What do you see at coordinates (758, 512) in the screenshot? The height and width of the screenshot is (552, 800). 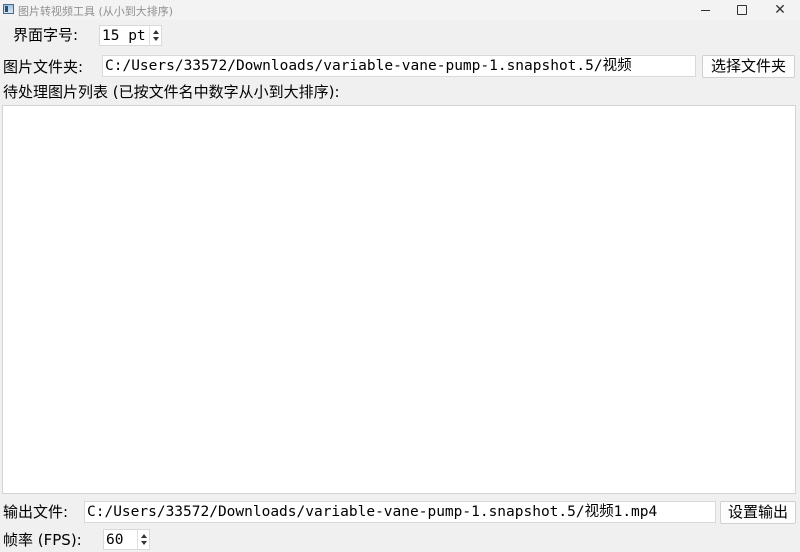 I see `set-output-button: 设置输出` at bounding box center [758, 512].